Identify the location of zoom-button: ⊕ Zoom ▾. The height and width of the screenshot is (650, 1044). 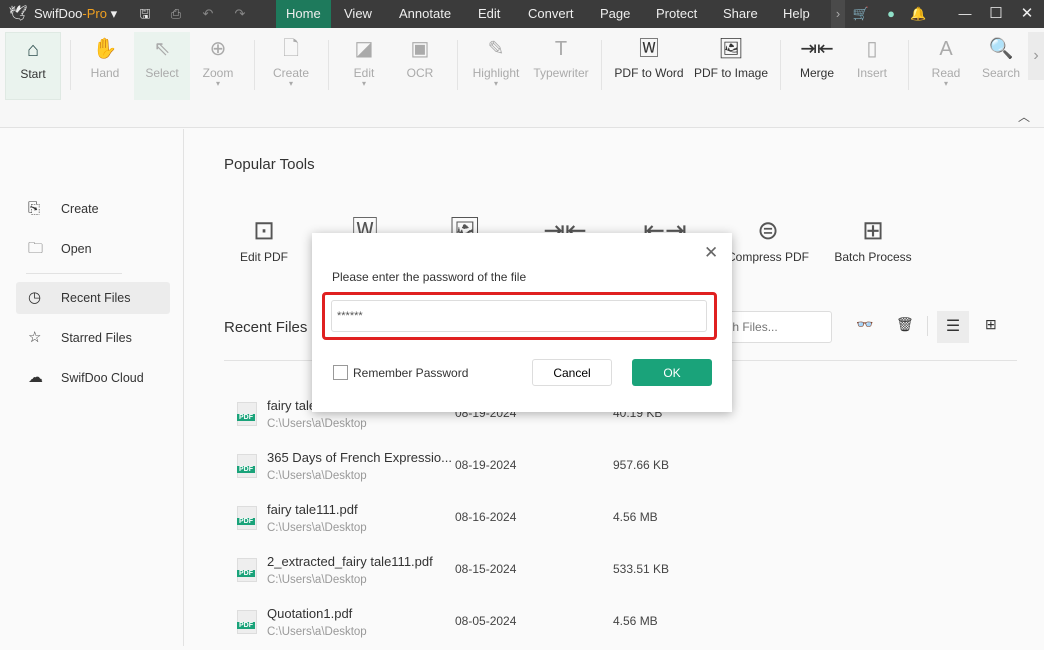
(218, 66).